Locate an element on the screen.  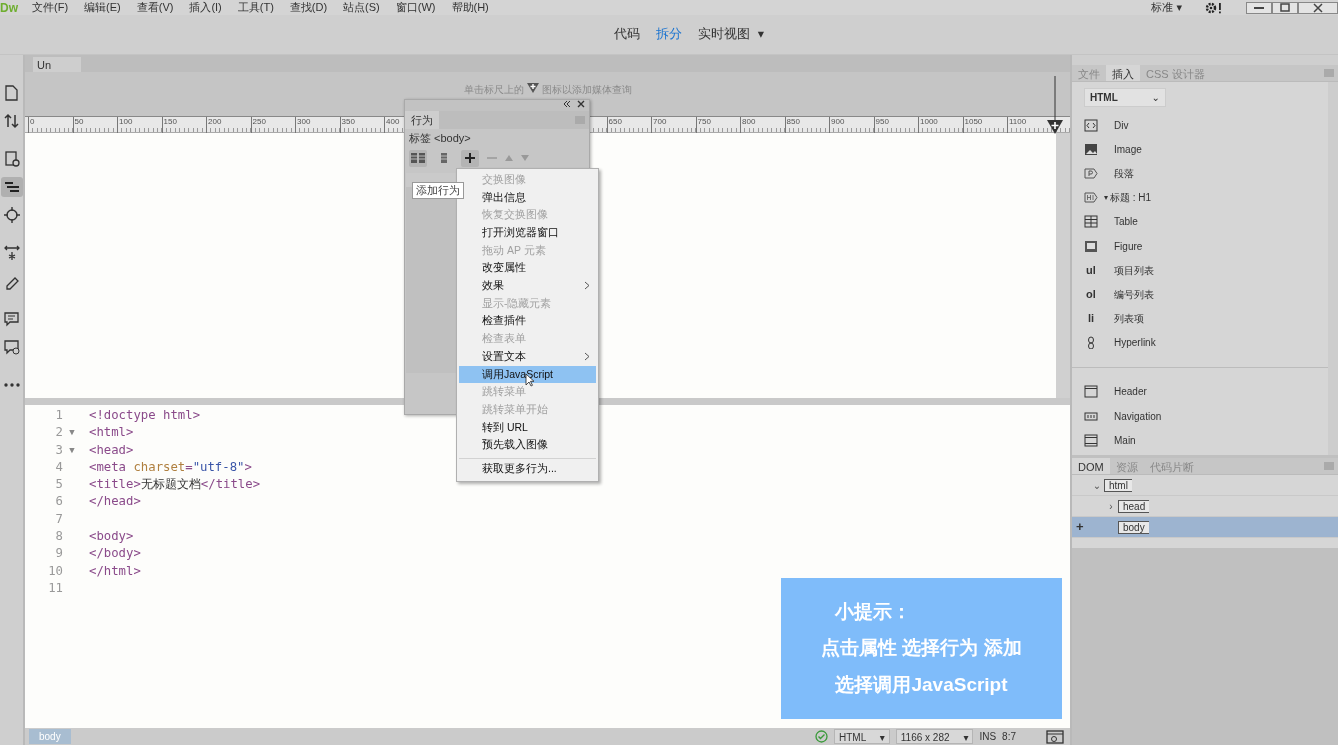
header-icon is located at coordinates (1091, 392).